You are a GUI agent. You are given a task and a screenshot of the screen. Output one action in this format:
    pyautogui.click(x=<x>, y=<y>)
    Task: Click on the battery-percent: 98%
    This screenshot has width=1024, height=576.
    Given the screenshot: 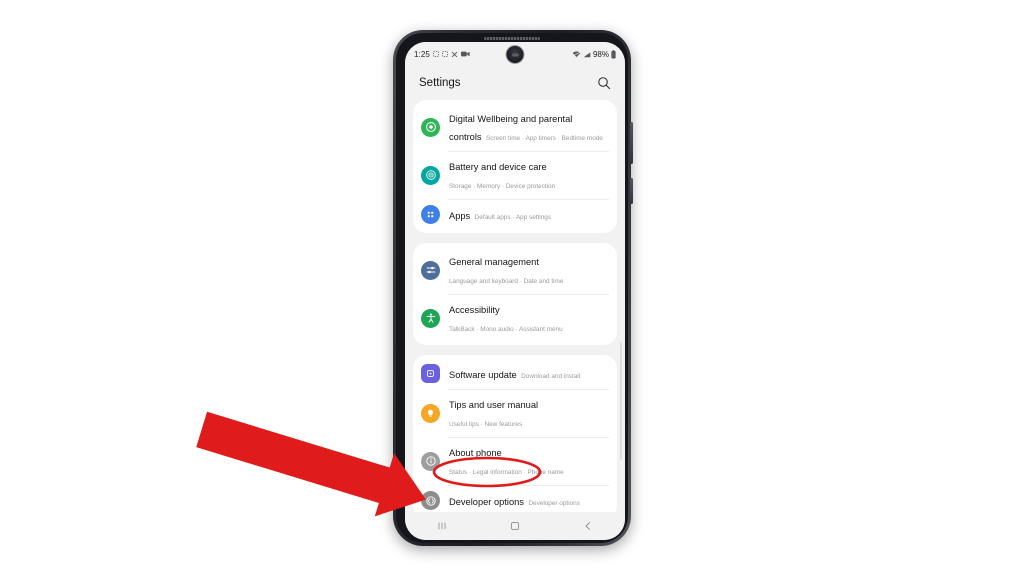 What is the action you would take?
    pyautogui.click(x=600, y=54)
    